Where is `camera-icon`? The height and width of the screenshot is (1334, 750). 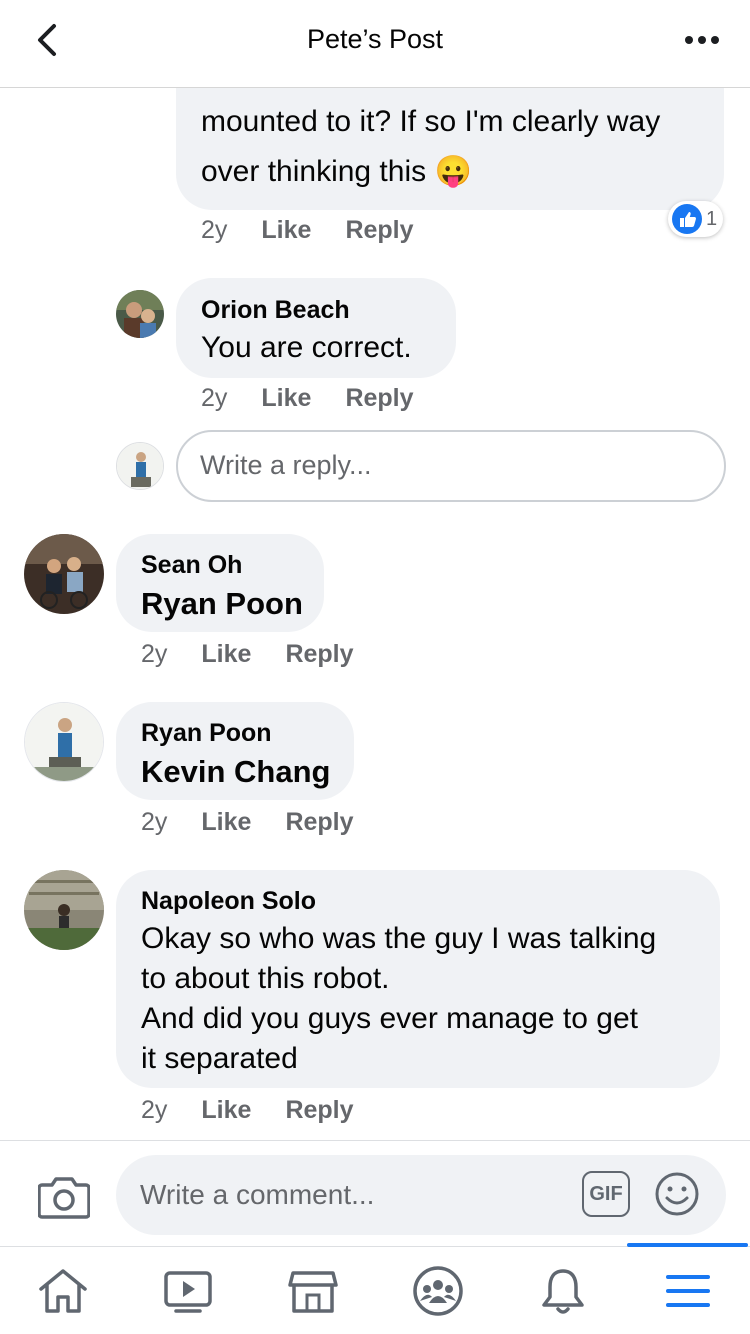
camera-icon is located at coordinates (64, 1198).